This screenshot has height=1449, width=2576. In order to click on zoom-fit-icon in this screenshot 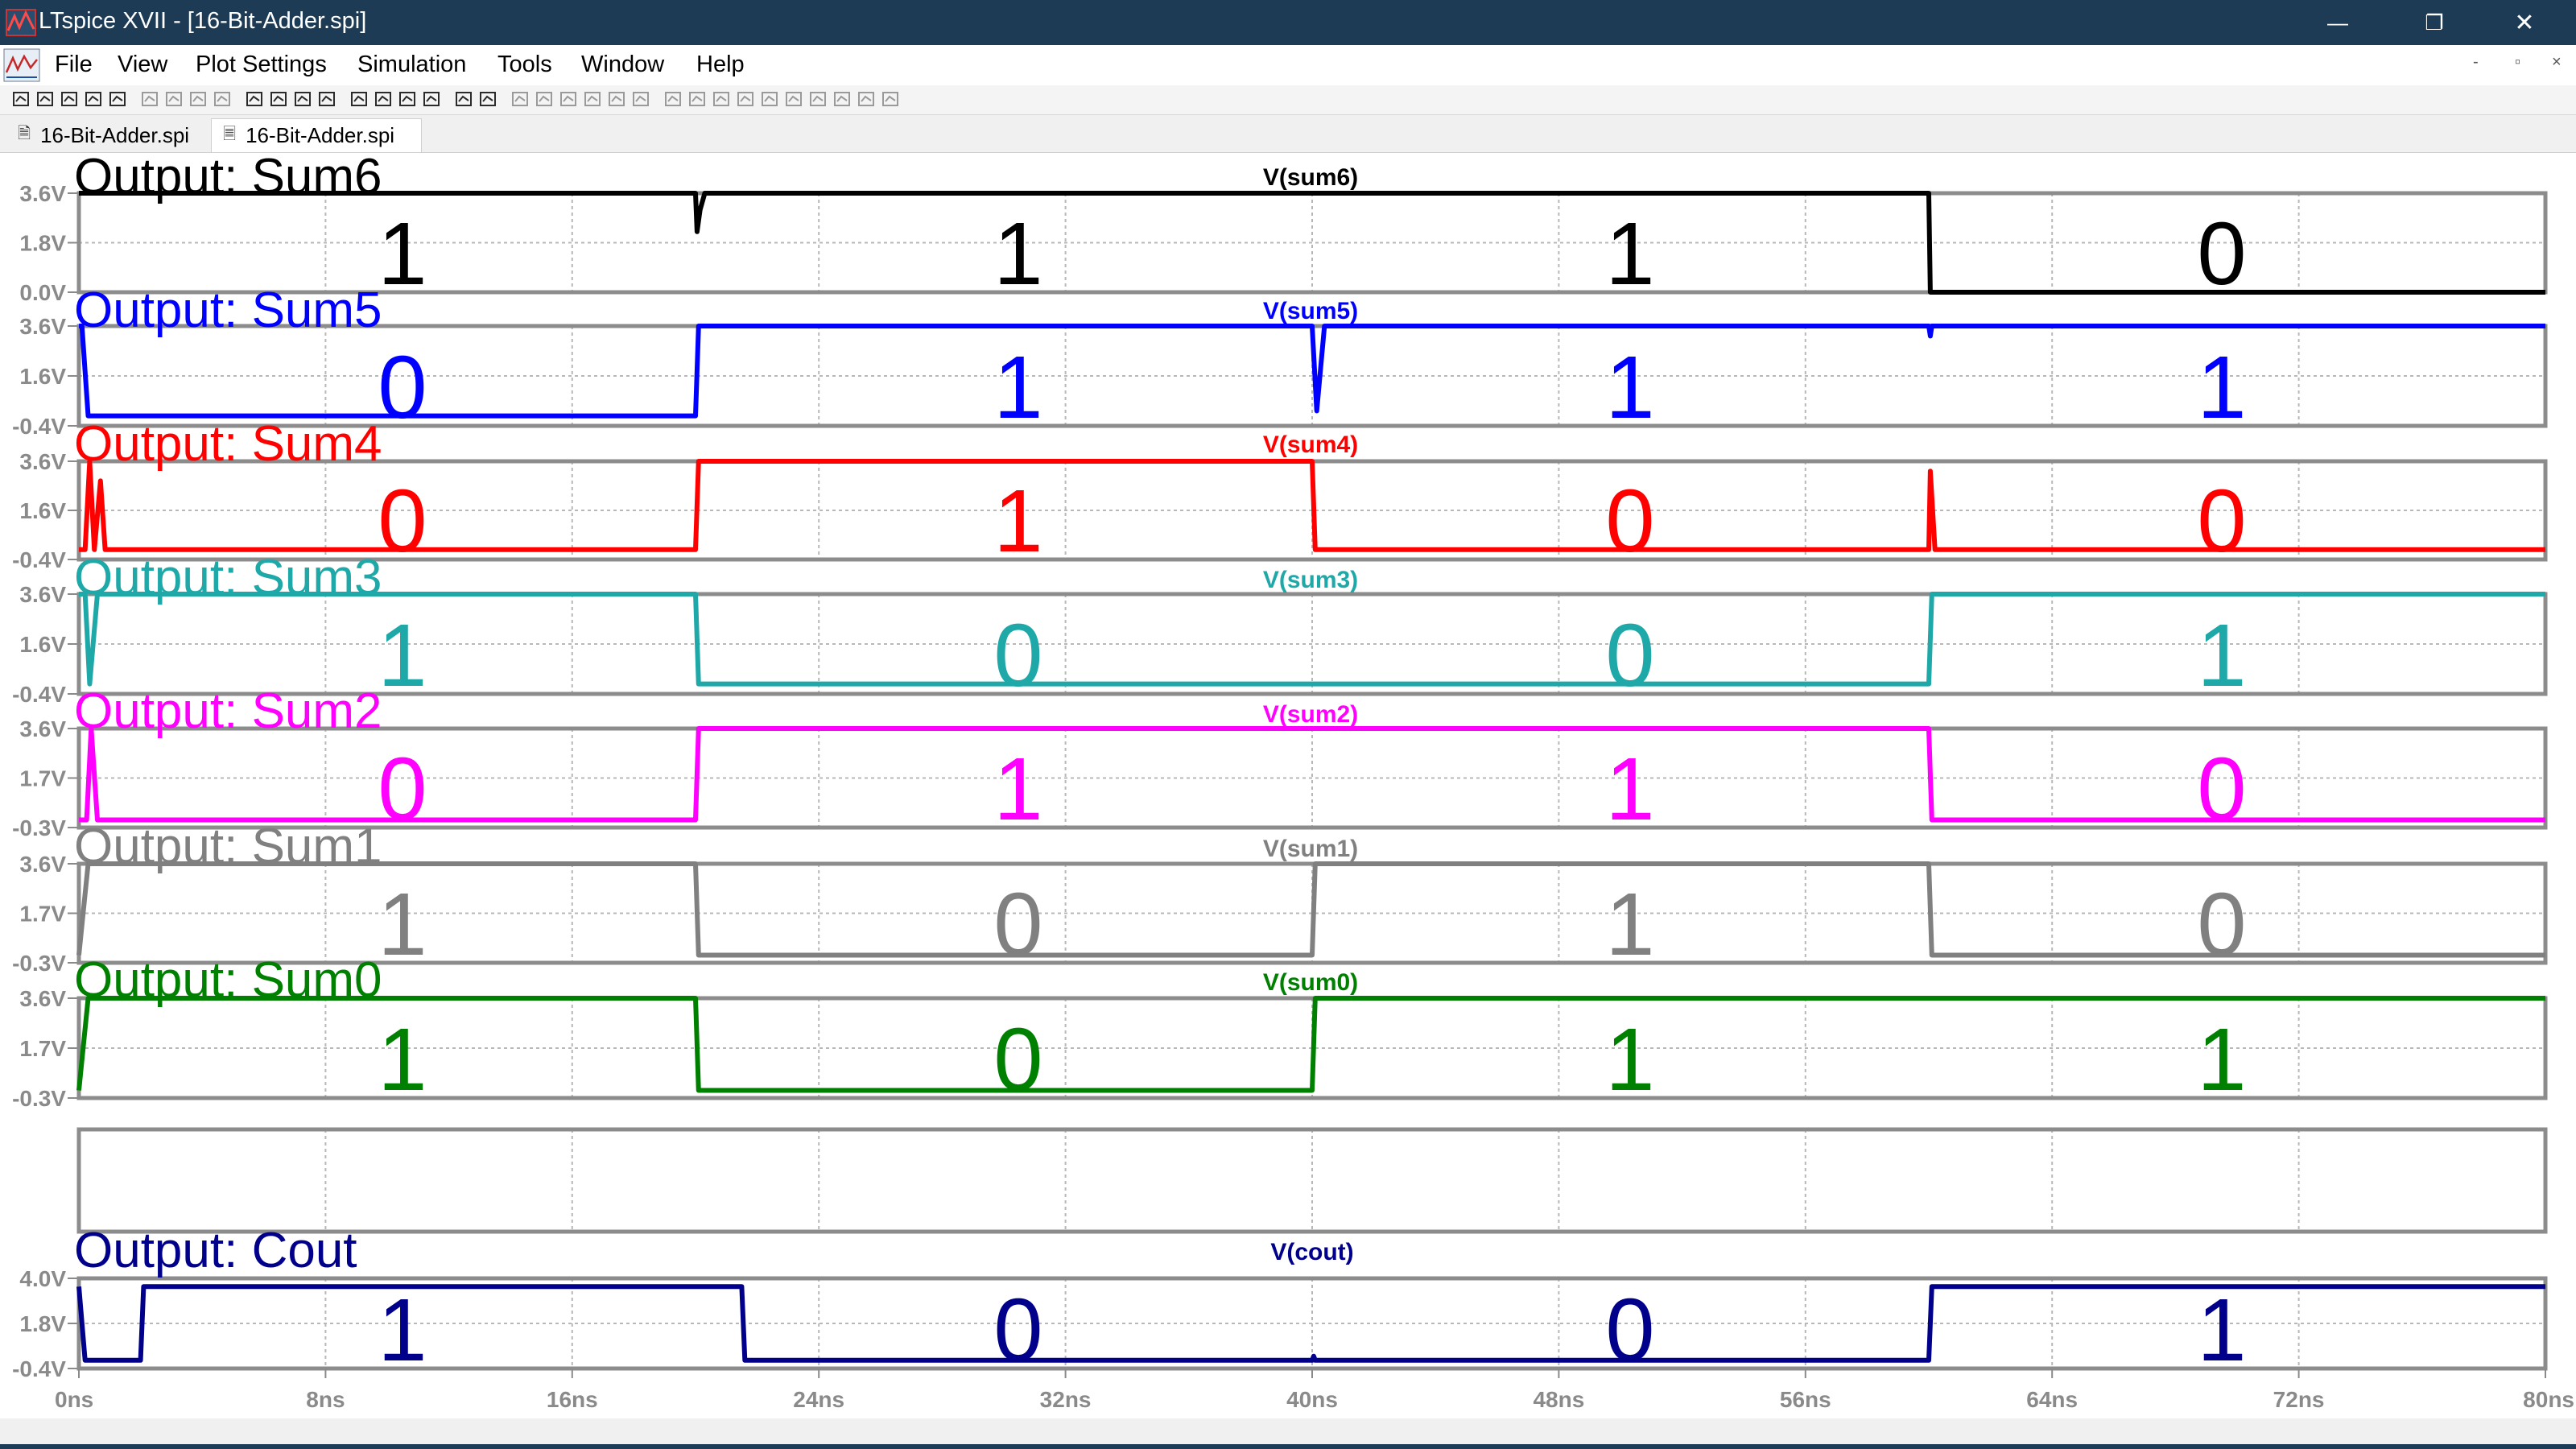, I will do `click(198, 99)`.